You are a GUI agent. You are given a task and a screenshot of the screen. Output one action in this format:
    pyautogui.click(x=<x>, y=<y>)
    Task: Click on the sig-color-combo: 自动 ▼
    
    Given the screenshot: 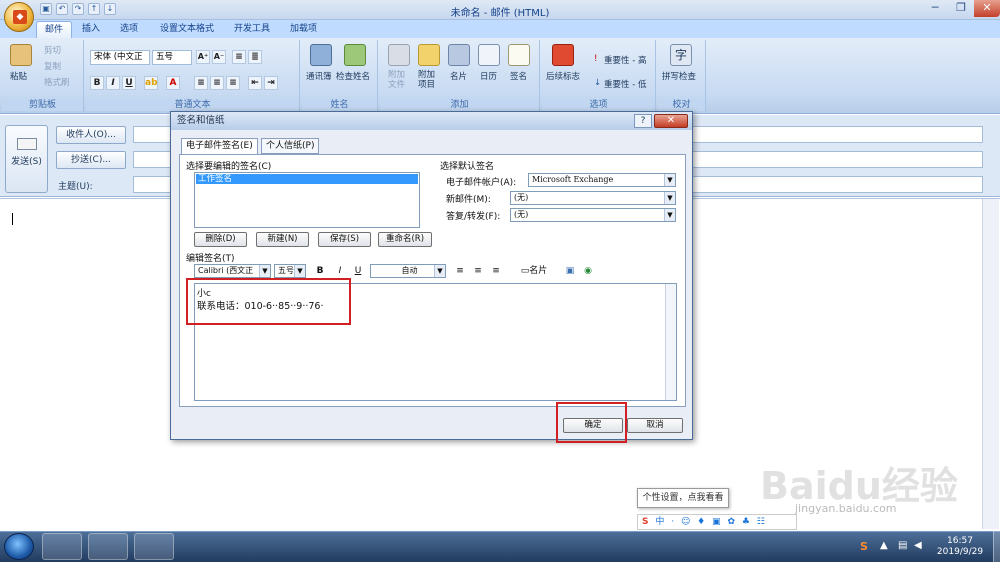 What is the action you would take?
    pyautogui.click(x=408, y=271)
    